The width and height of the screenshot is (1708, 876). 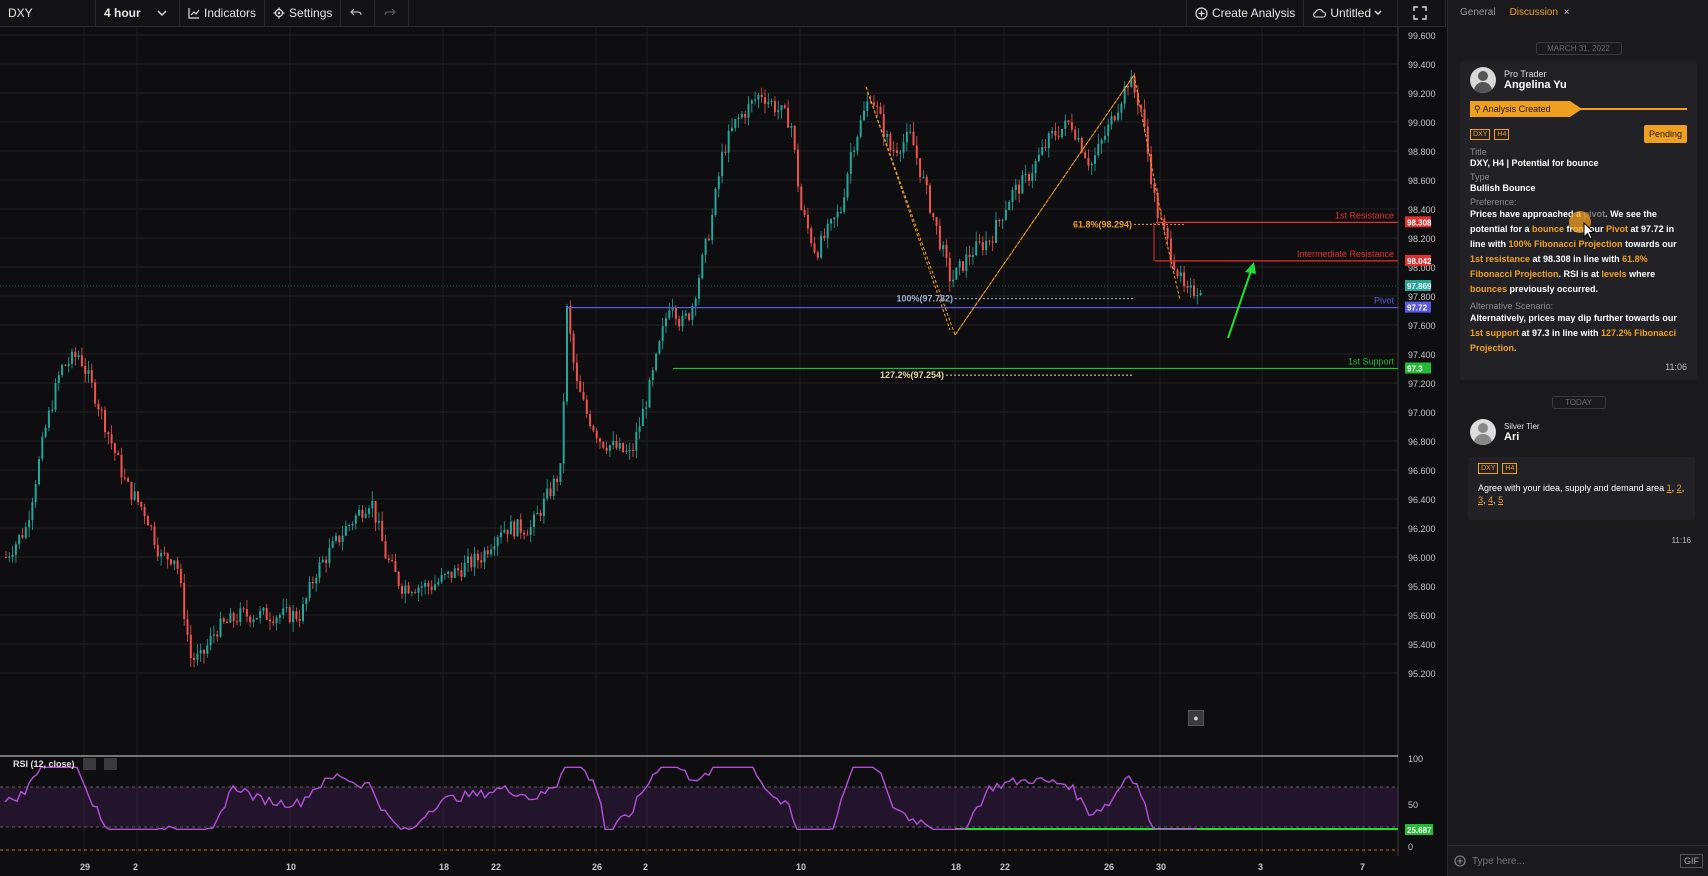 I want to click on gif-button: GIF, so click(x=1691, y=861).